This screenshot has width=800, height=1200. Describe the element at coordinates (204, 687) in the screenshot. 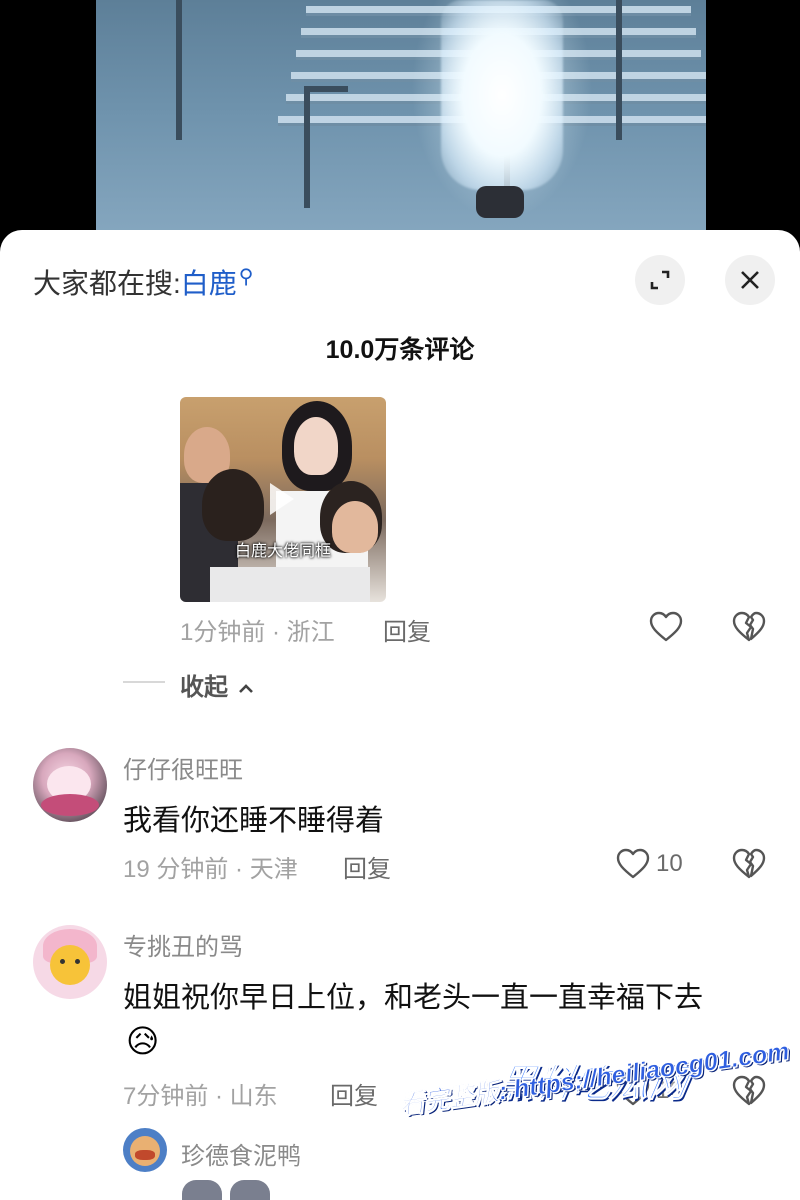

I see `collapse-label: 收起` at that location.